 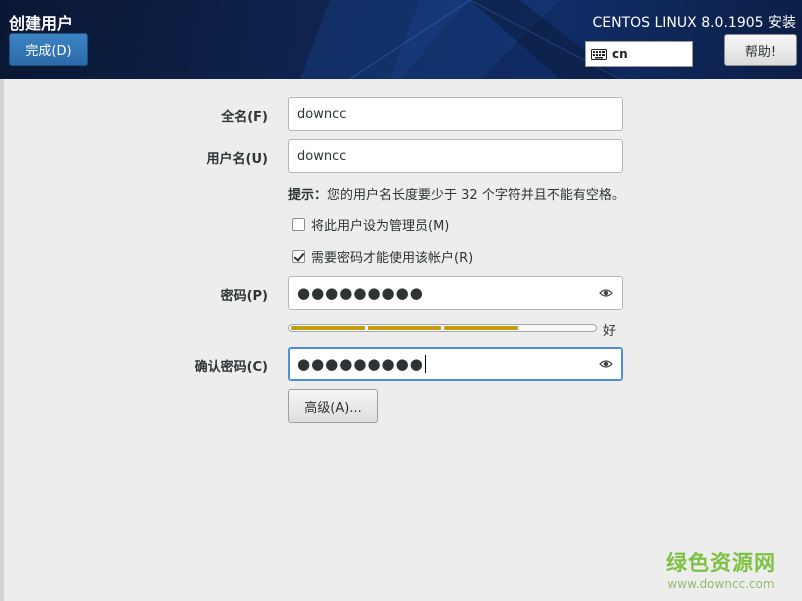 I want to click on require-password-label: 需要密码才能使用该帐户(R), so click(x=392, y=258).